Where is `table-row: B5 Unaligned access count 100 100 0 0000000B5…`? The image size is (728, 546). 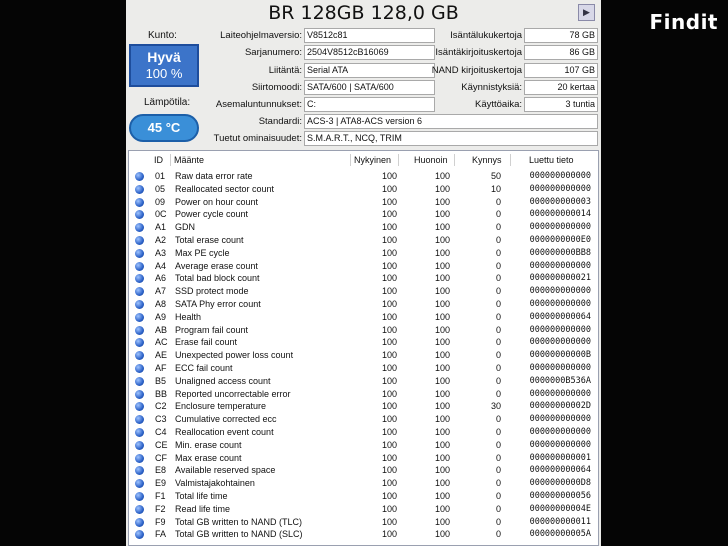
table-row: B5 Unaligned access count 100 100 0 0000000B5… is located at coordinates (364, 381).